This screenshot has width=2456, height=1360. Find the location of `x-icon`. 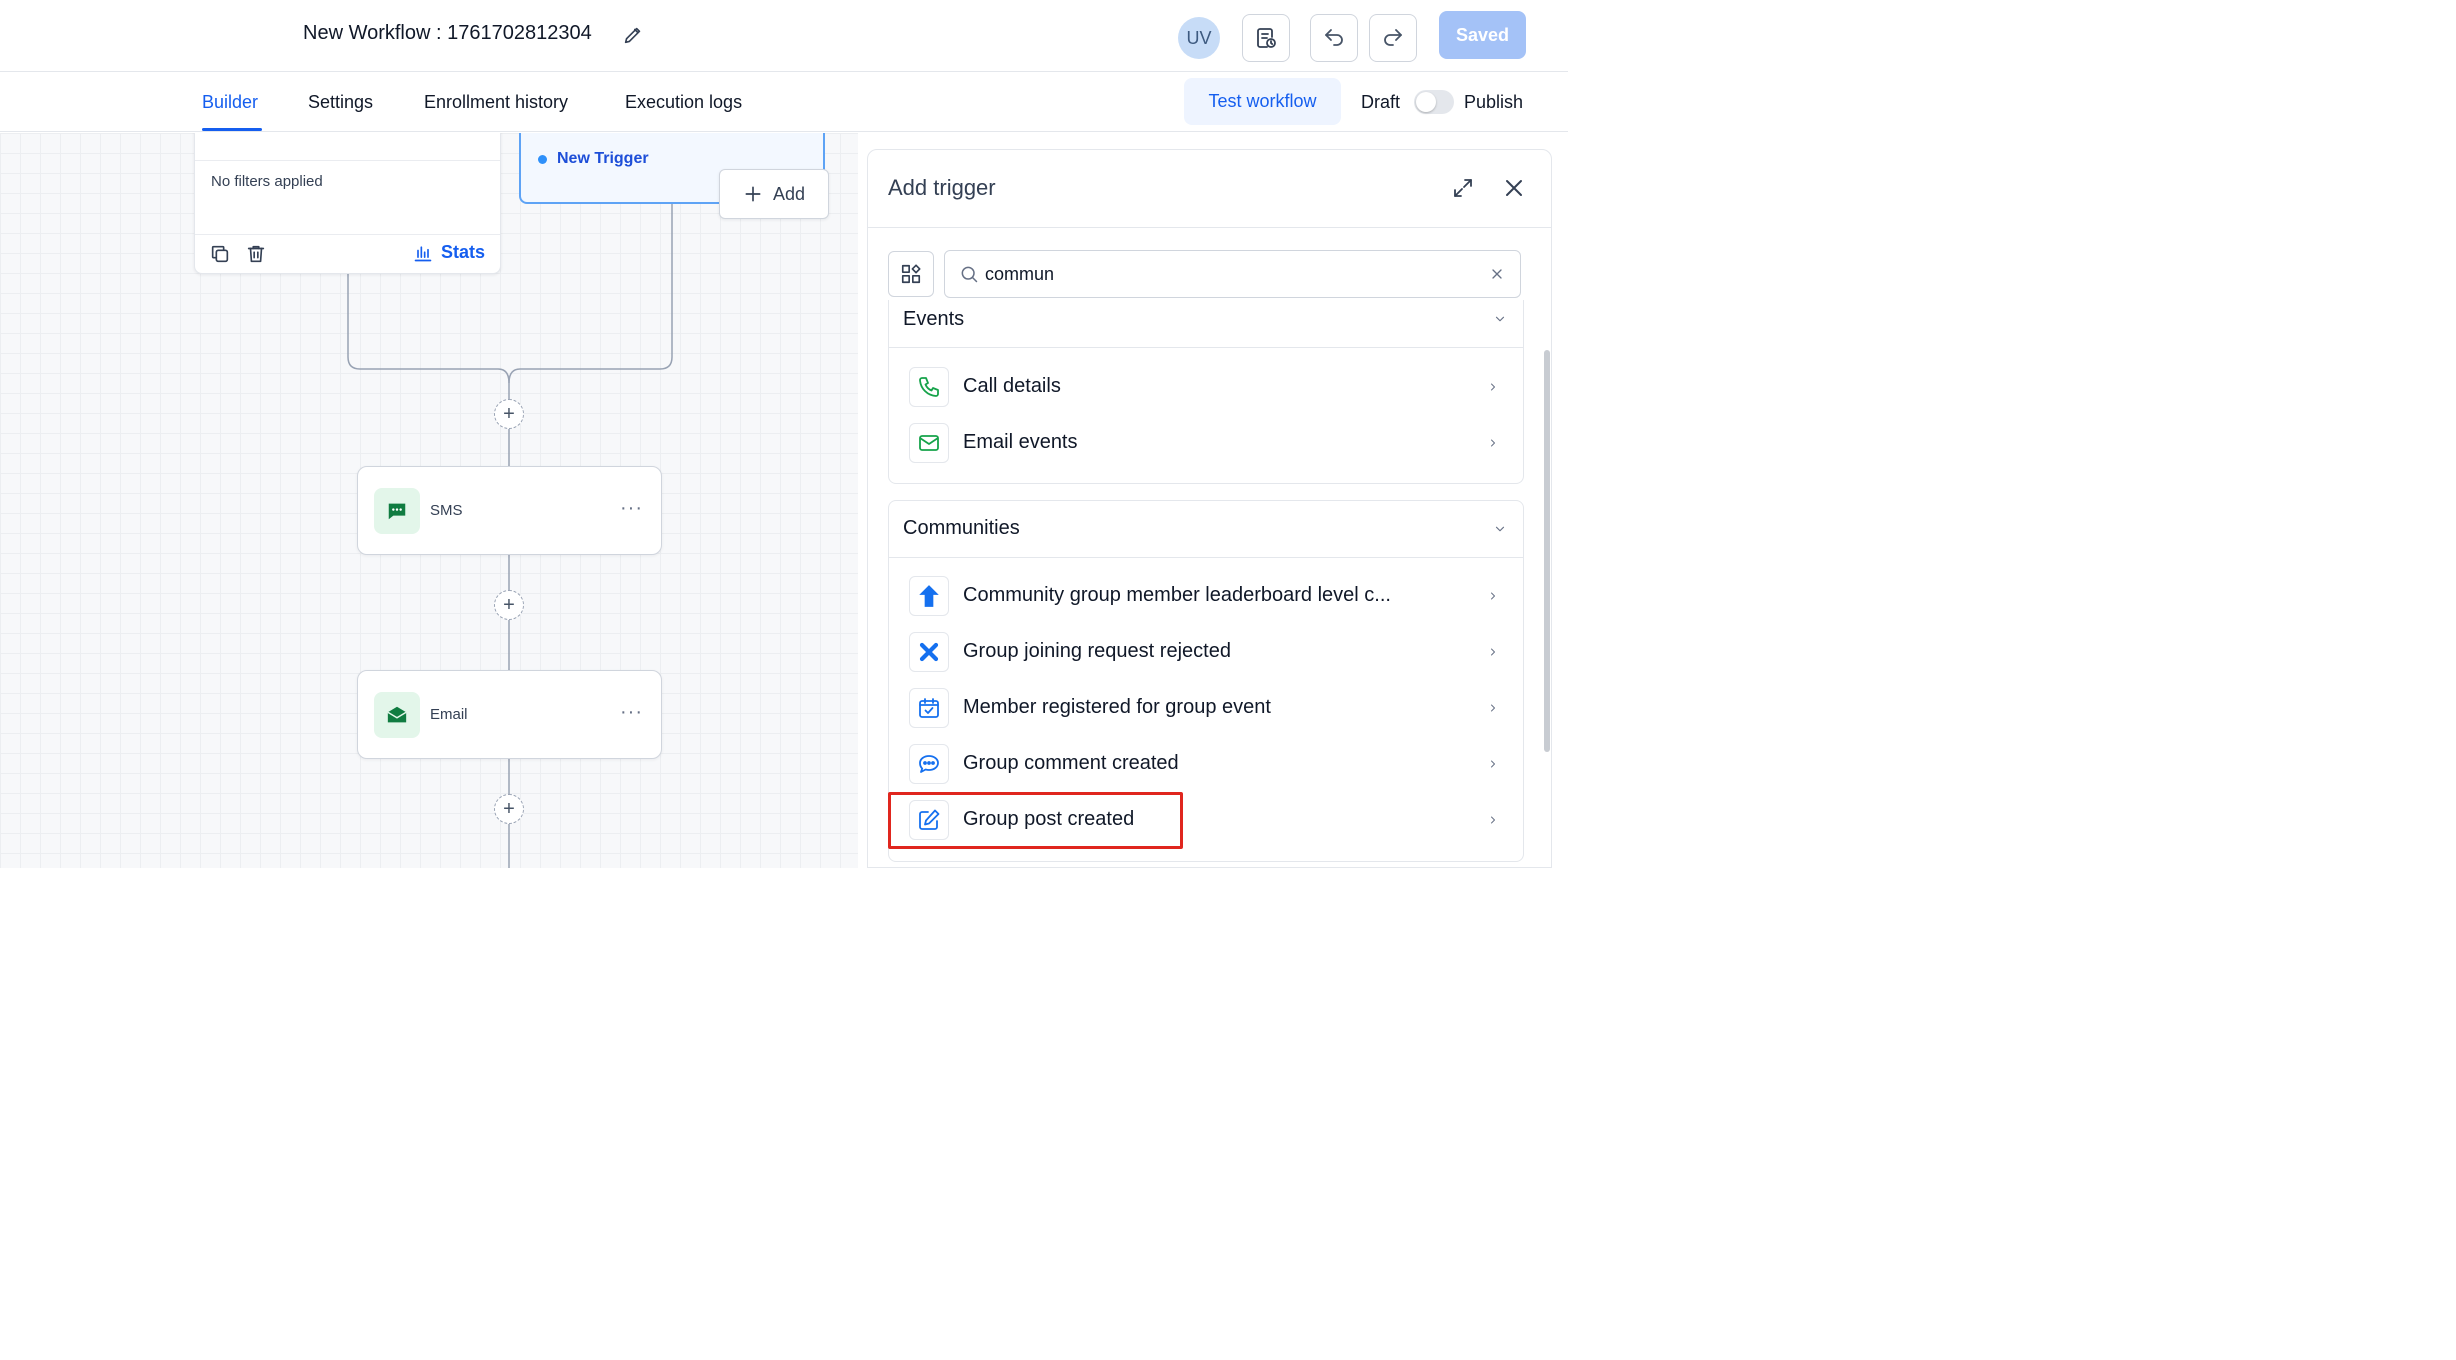

x-icon is located at coordinates (929, 652).